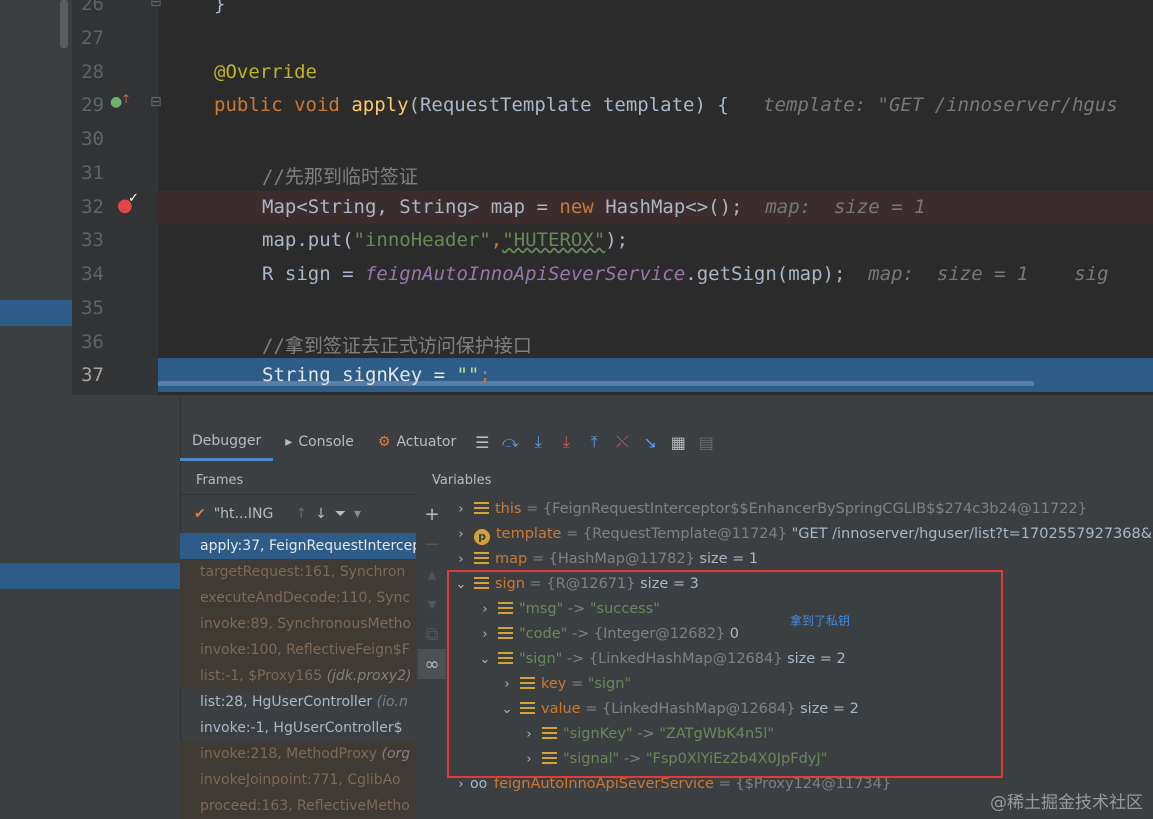 This screenshot has height=819, width=1153. What do you see at coordinates (648, 734) in the screenshot?
I see `variable-row: › "signKey" -> "ZATgWbK4n5l"` at bounding box center [648, 734].